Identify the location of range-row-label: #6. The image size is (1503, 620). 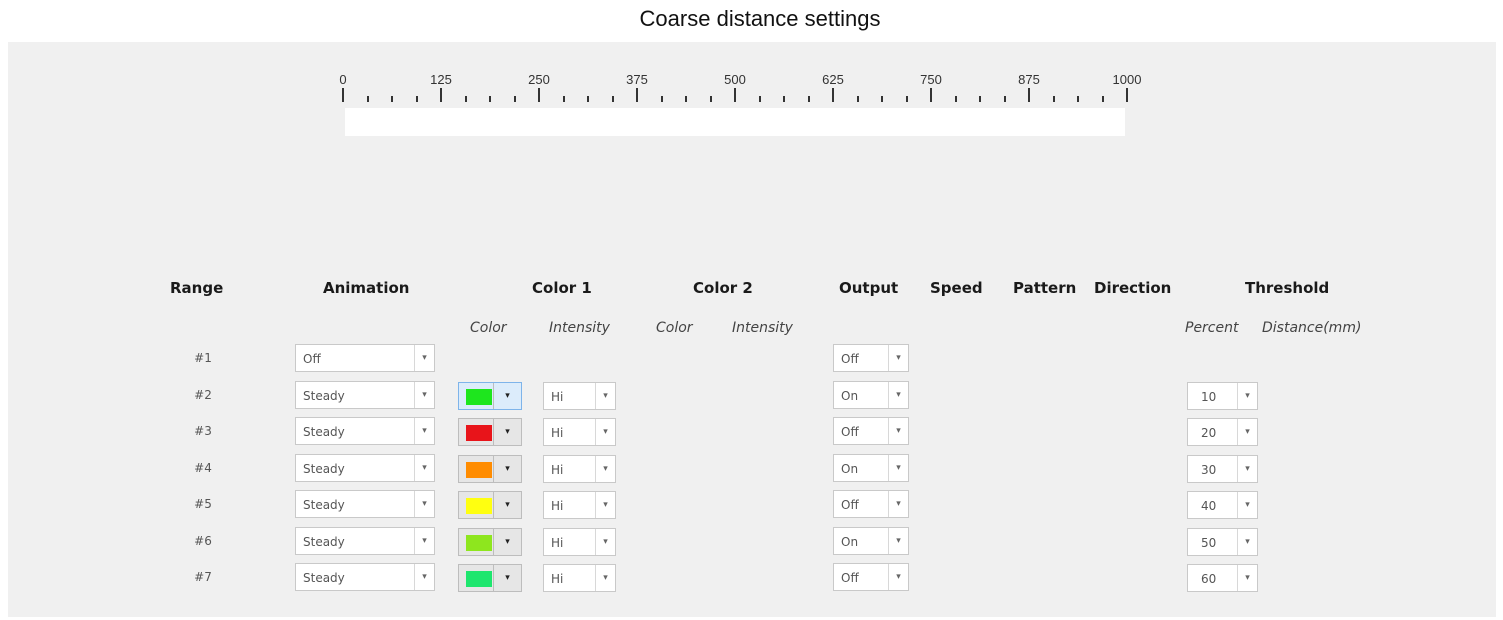
(203, 541).